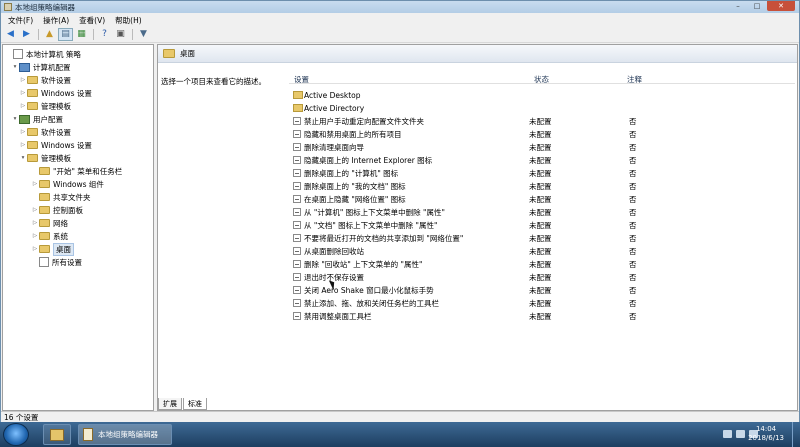 The image size is (800, 447). I want to click on tree-item-label: 管理模板, so click(56, 106).